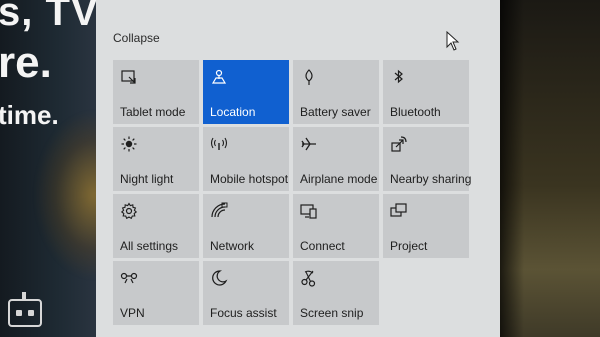 This screenshot has width=600, height=337. Describe the element at coordinates (219, 211) in the screenshot. I see `network-icon` at that location.